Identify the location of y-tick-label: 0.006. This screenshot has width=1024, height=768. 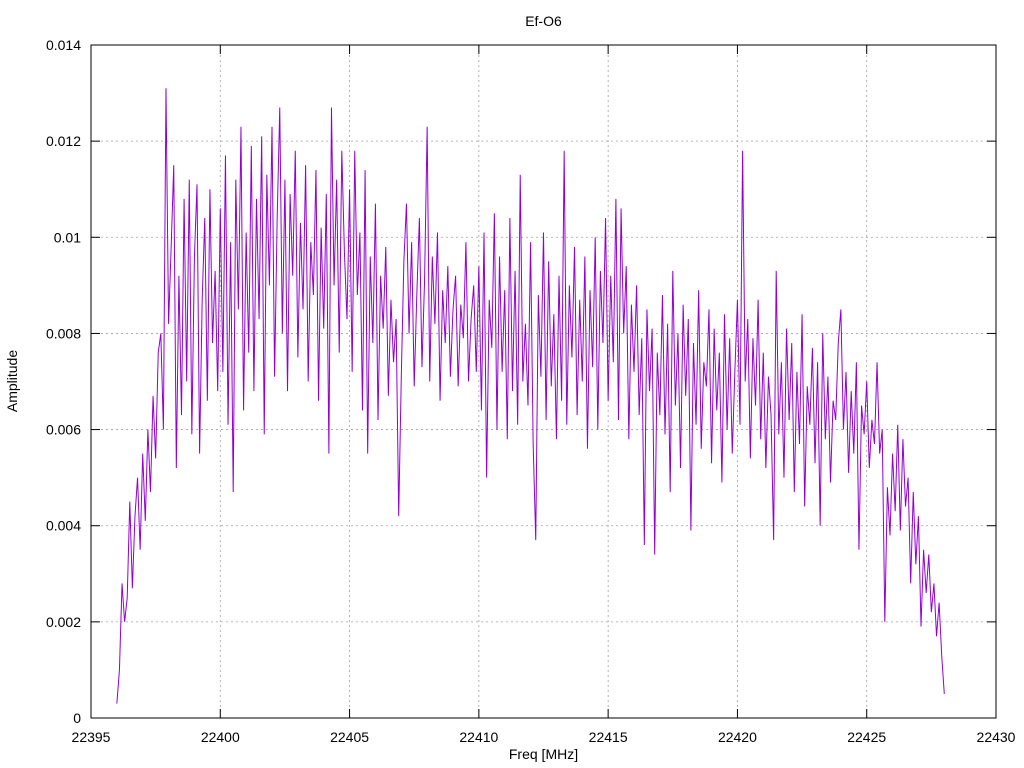
(63, 430).